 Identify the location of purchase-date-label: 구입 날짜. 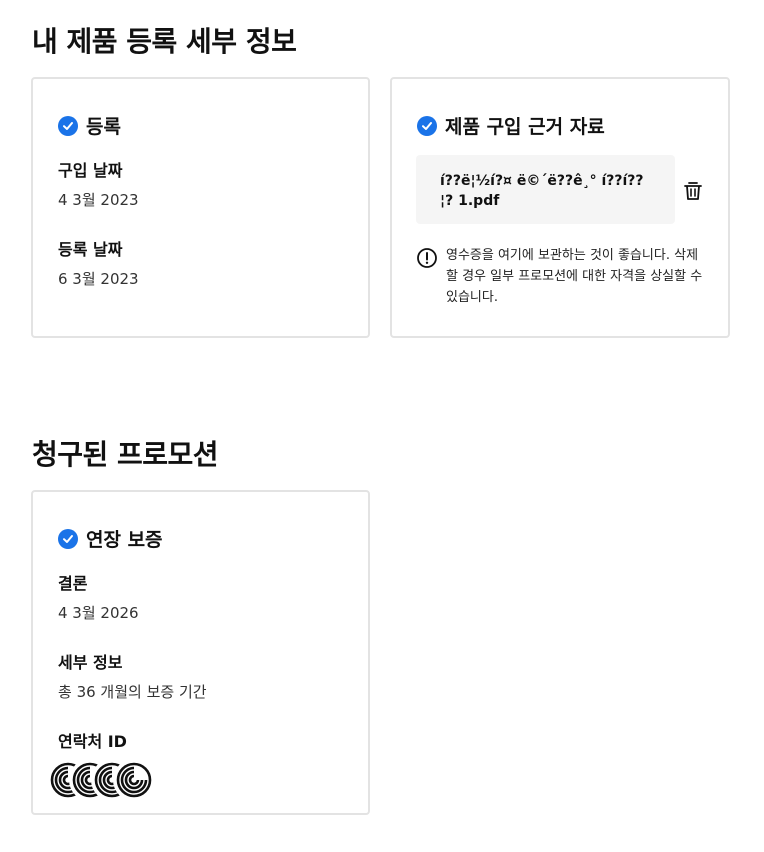
(90, 170).